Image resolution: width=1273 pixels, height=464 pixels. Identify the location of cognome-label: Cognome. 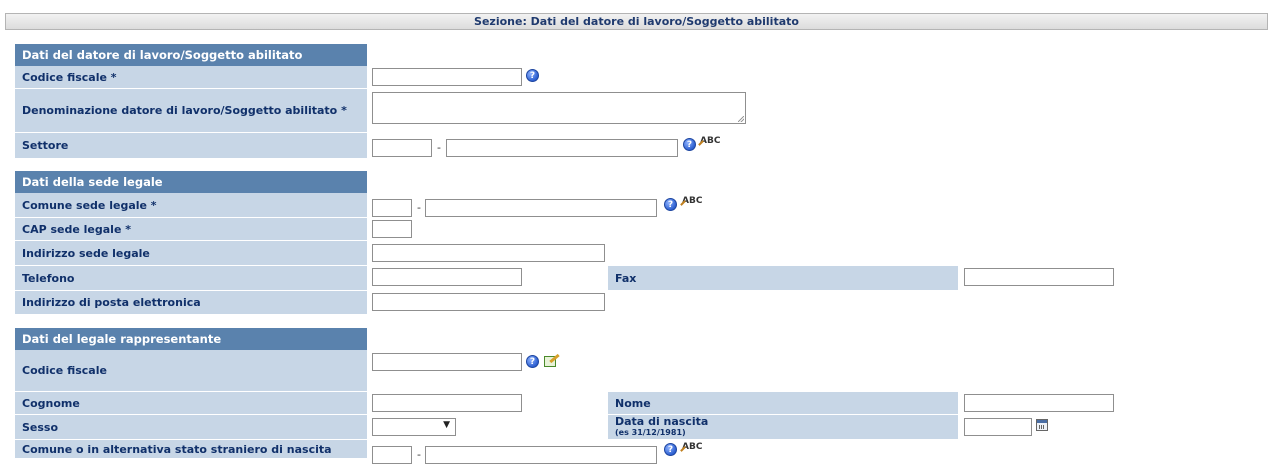
(191, 403).